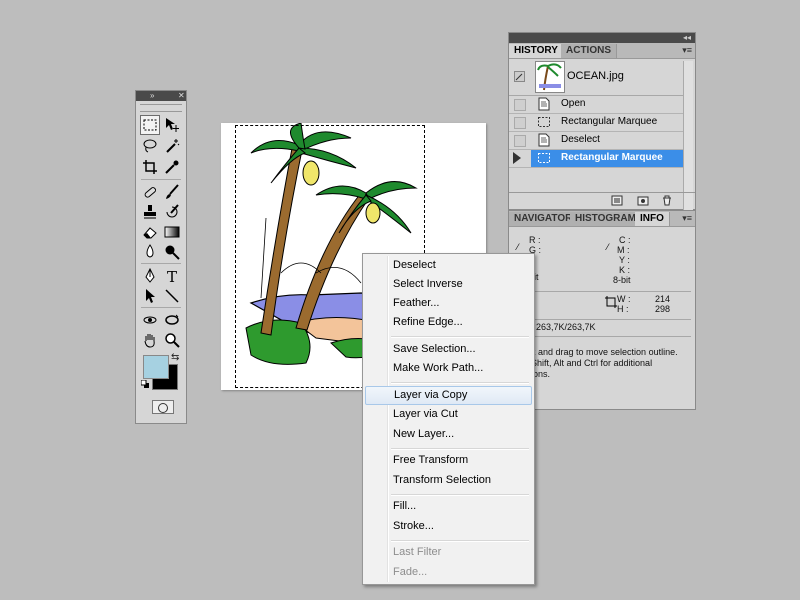 Image resolution: width=800 pixels, height=600 pixels. Describe the element at coordinates (596, 123) in the screenshot. I see `history-state: Rectangular Marquee` at that location.